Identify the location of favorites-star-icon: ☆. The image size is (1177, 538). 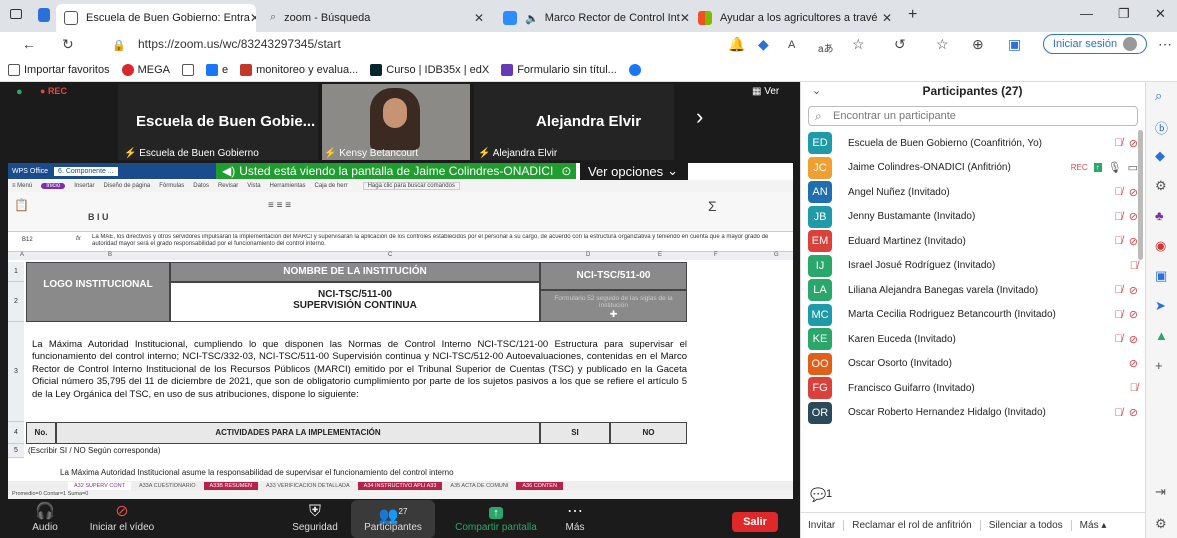
(858, 44).